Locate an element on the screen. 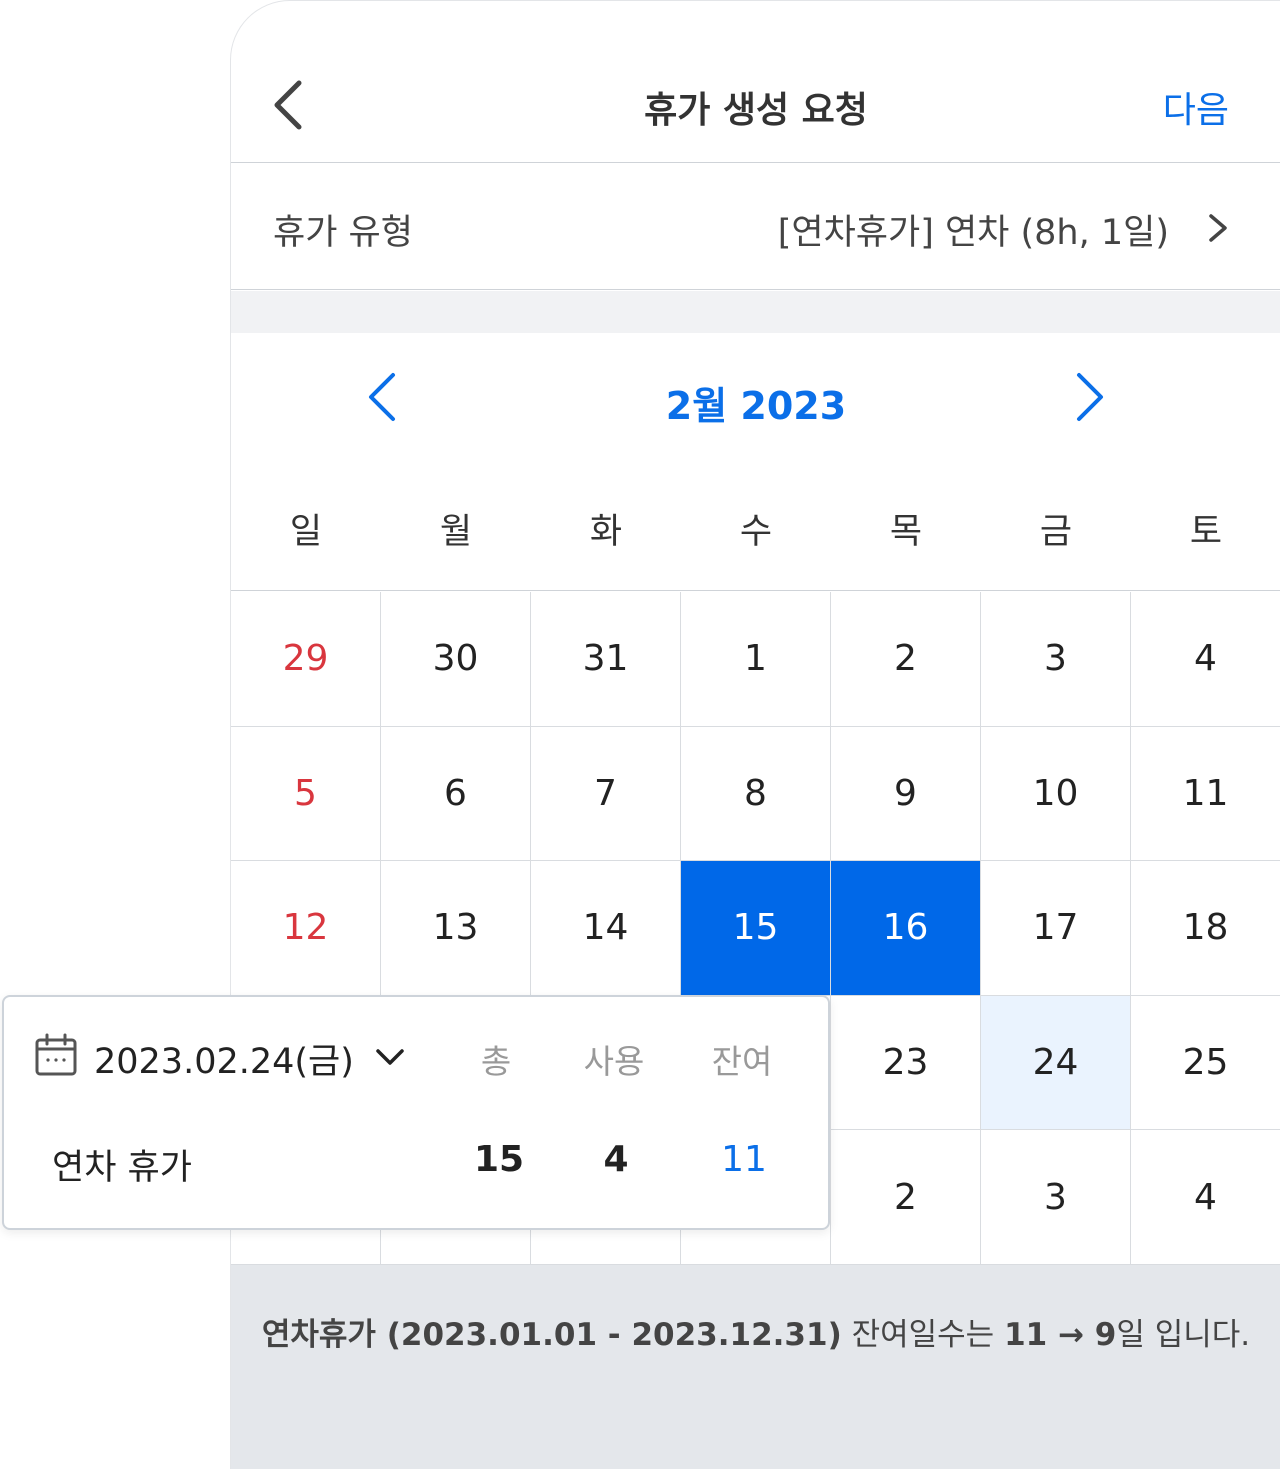  weekday-sat: 토 is located at coordinates (1206, 532).